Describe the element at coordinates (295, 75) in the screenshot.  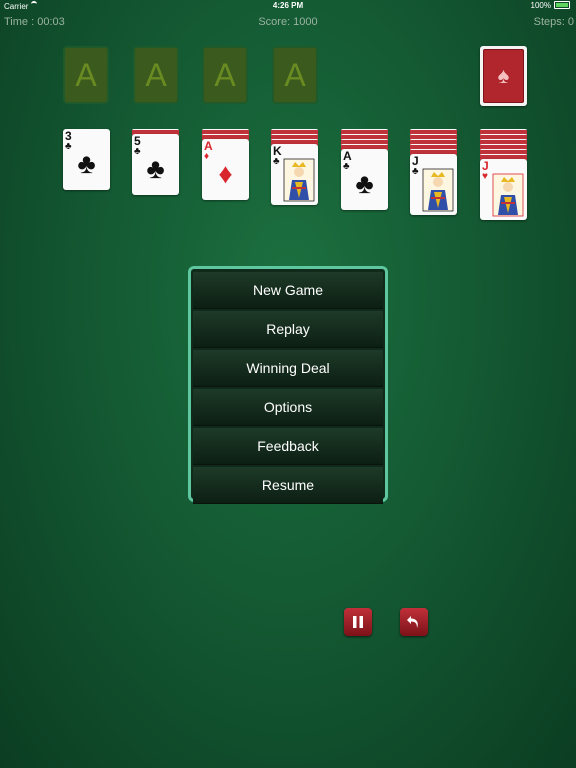
I see `foundation-pile-4: A` at that location.